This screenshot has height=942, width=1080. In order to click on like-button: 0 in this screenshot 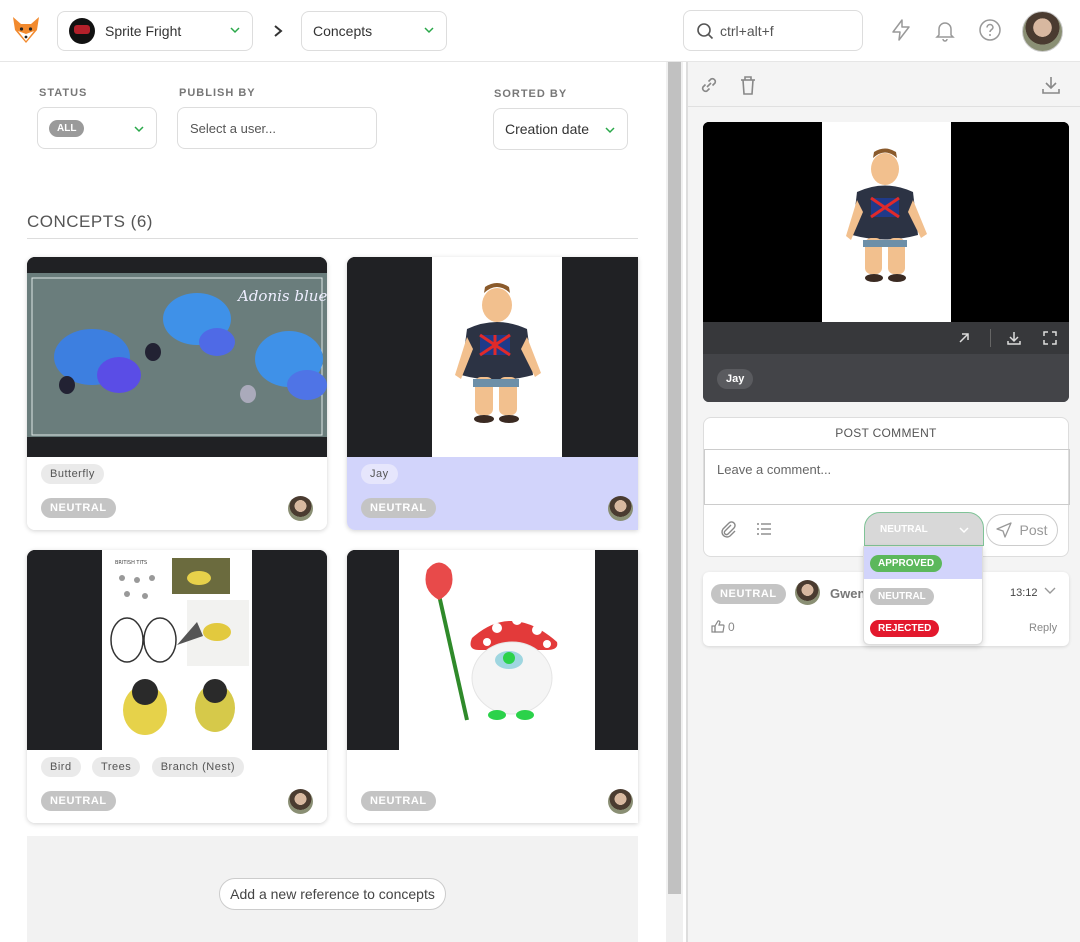, I will do `click(723, 627)`.